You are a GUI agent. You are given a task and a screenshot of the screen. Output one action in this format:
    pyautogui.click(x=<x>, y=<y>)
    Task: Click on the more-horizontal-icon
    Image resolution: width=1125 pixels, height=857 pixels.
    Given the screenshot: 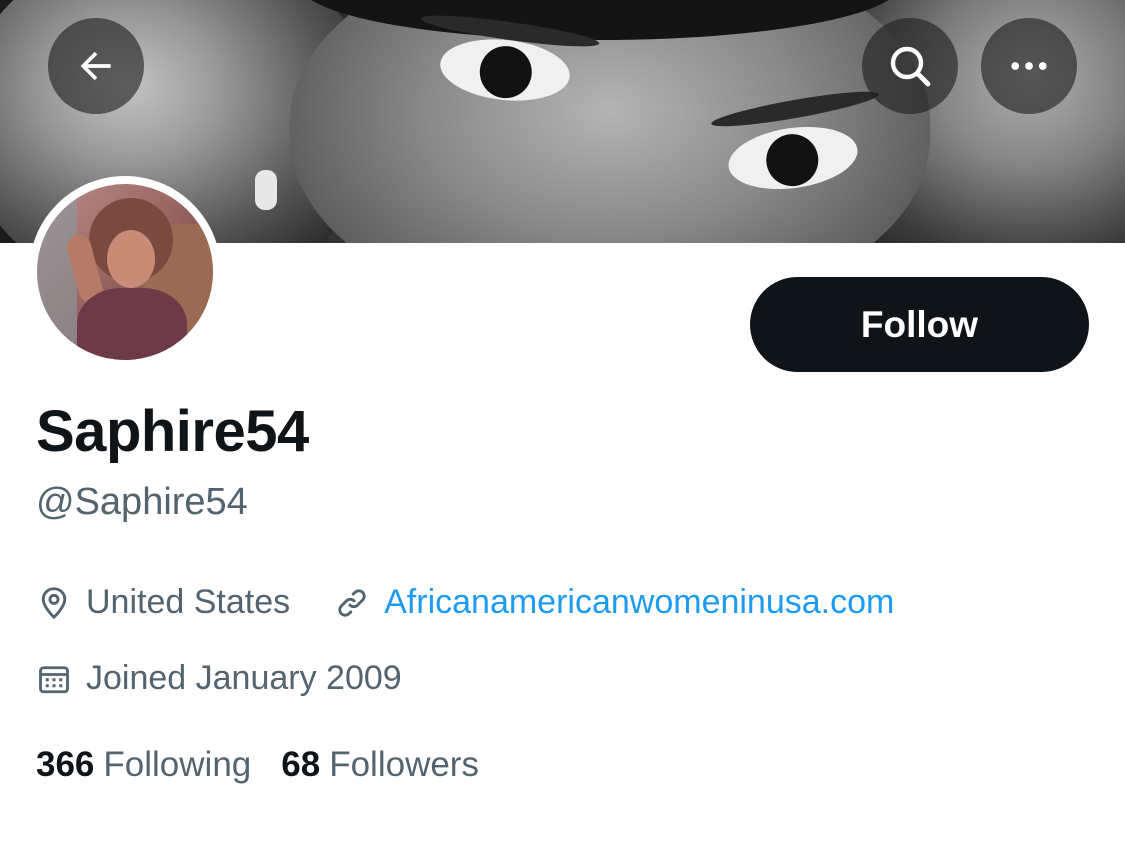 What is the action you would take?
    pyautogui.click(x=1029, y=66)
    